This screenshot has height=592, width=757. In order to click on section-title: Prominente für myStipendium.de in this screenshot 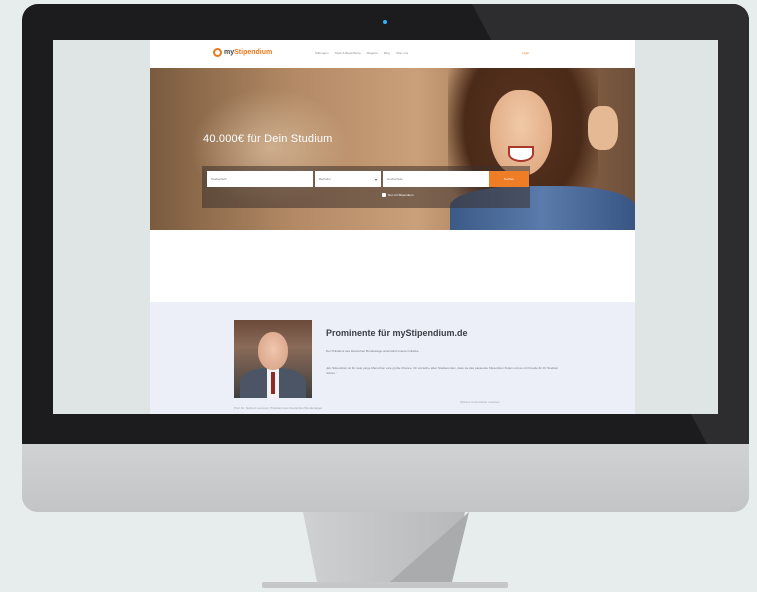, I will do `click(397, 333)`.